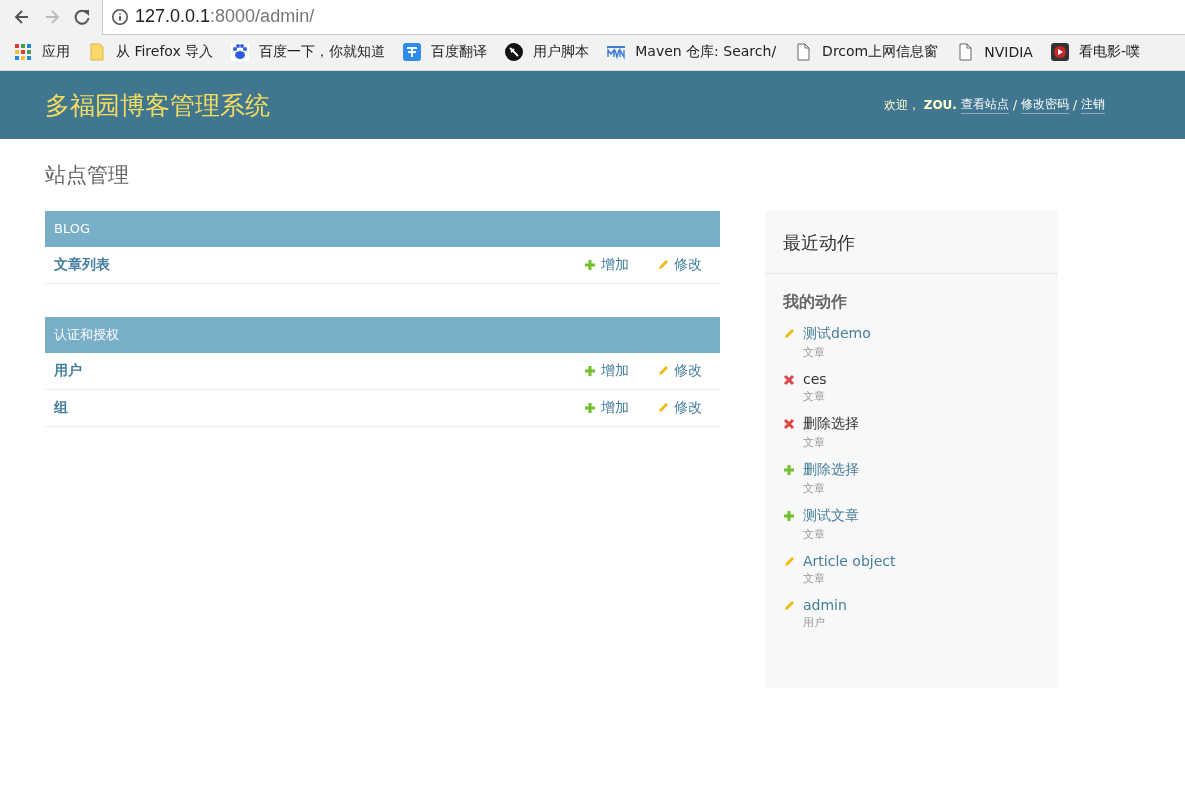 The width and height of the screenshot is (1185, 789). Describe the element at coordinates (514, 52) in the screenshot. I see `fork-icon` at that location.